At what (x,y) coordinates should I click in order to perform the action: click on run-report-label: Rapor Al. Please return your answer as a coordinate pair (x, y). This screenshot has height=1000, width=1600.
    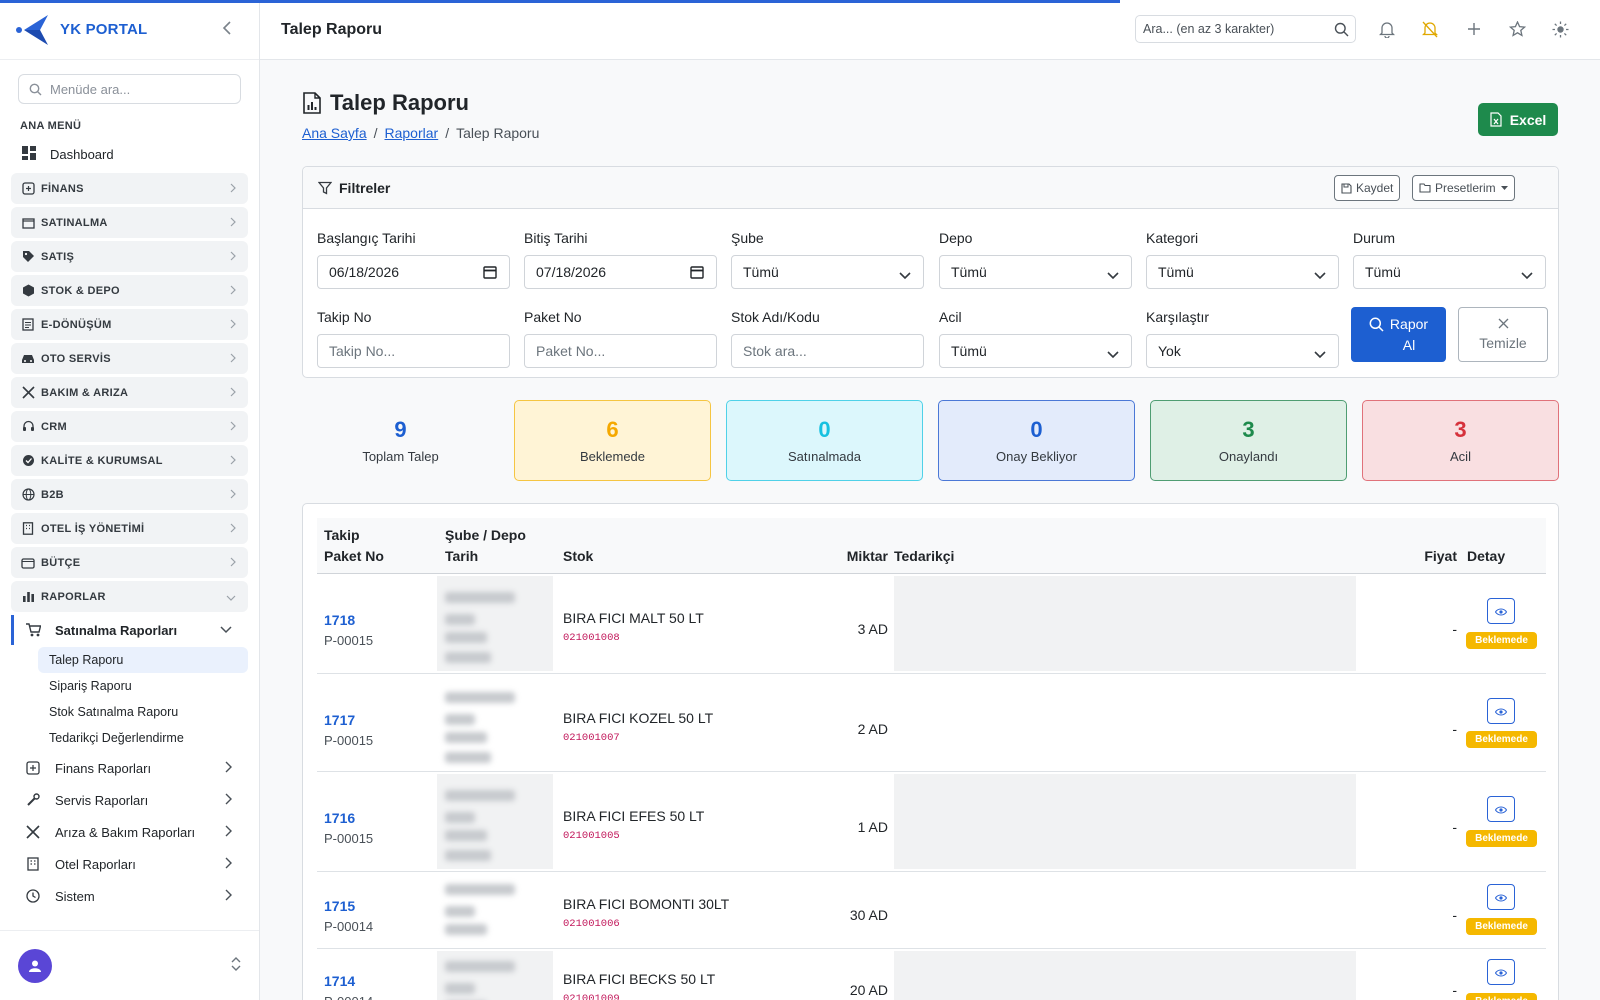
    Looking at the image, I should click on (1409, 334).